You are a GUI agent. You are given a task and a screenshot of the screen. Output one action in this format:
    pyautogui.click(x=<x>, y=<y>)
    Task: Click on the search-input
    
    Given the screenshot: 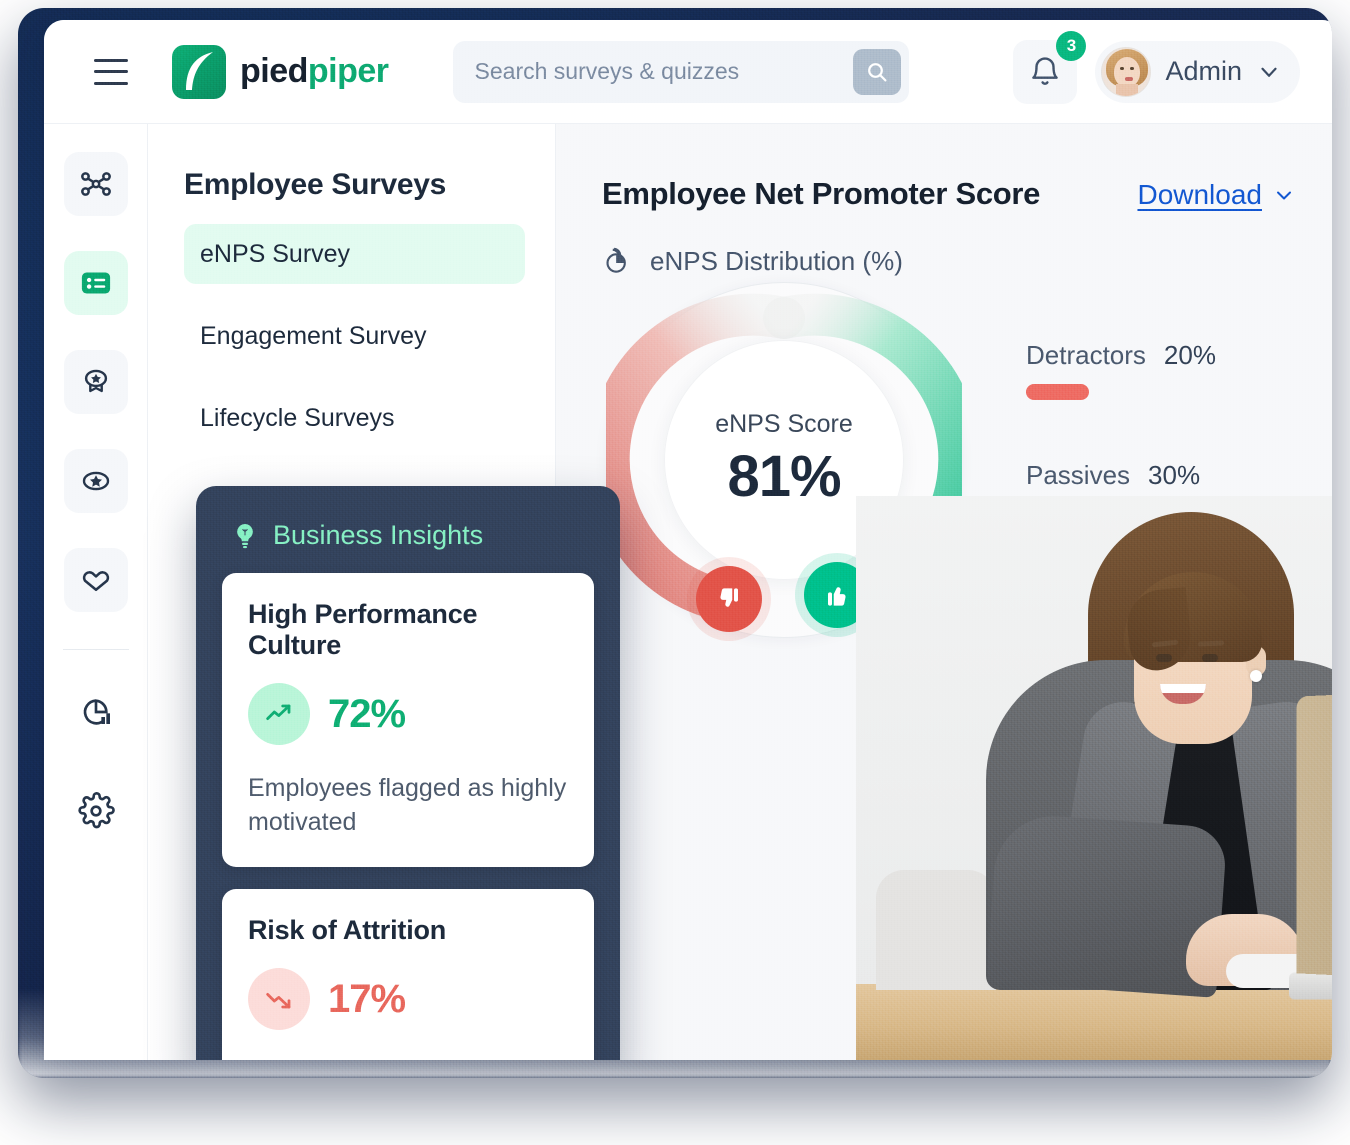 What is the action you would take?
    pyautogui.click(x=663, y=71)
    